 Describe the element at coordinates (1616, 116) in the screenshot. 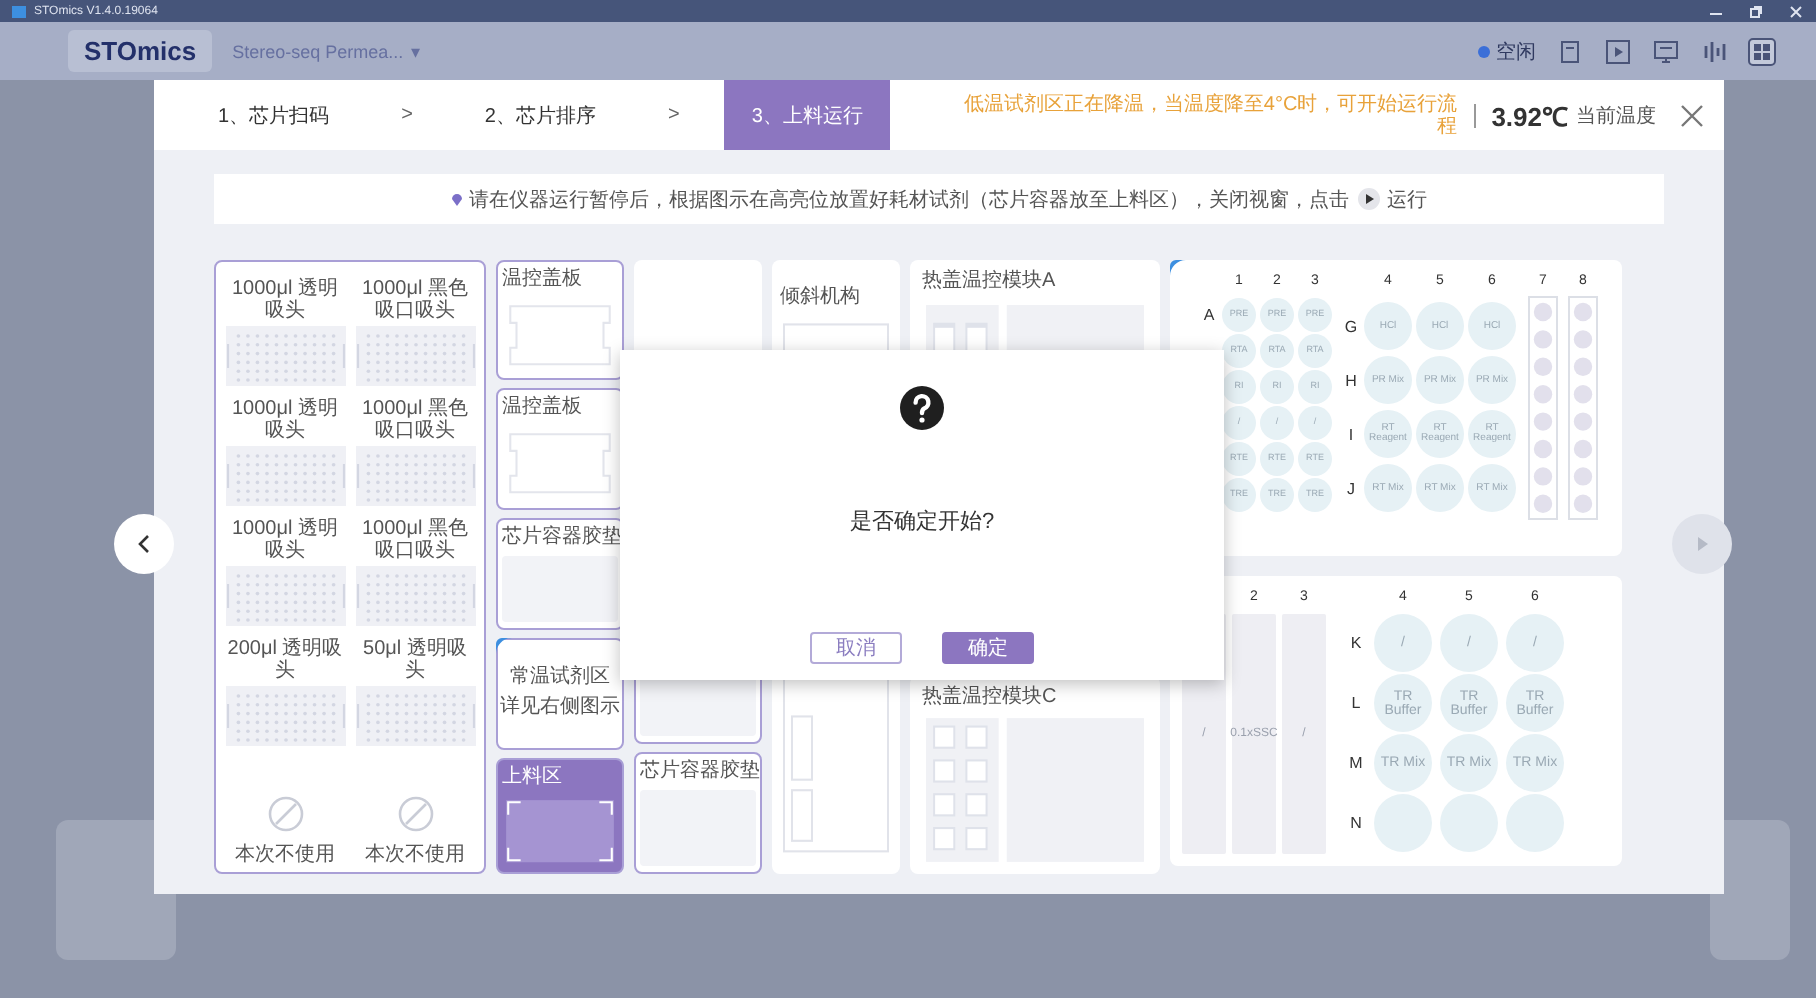

I see `temperature-label: 当前温度` at that location.